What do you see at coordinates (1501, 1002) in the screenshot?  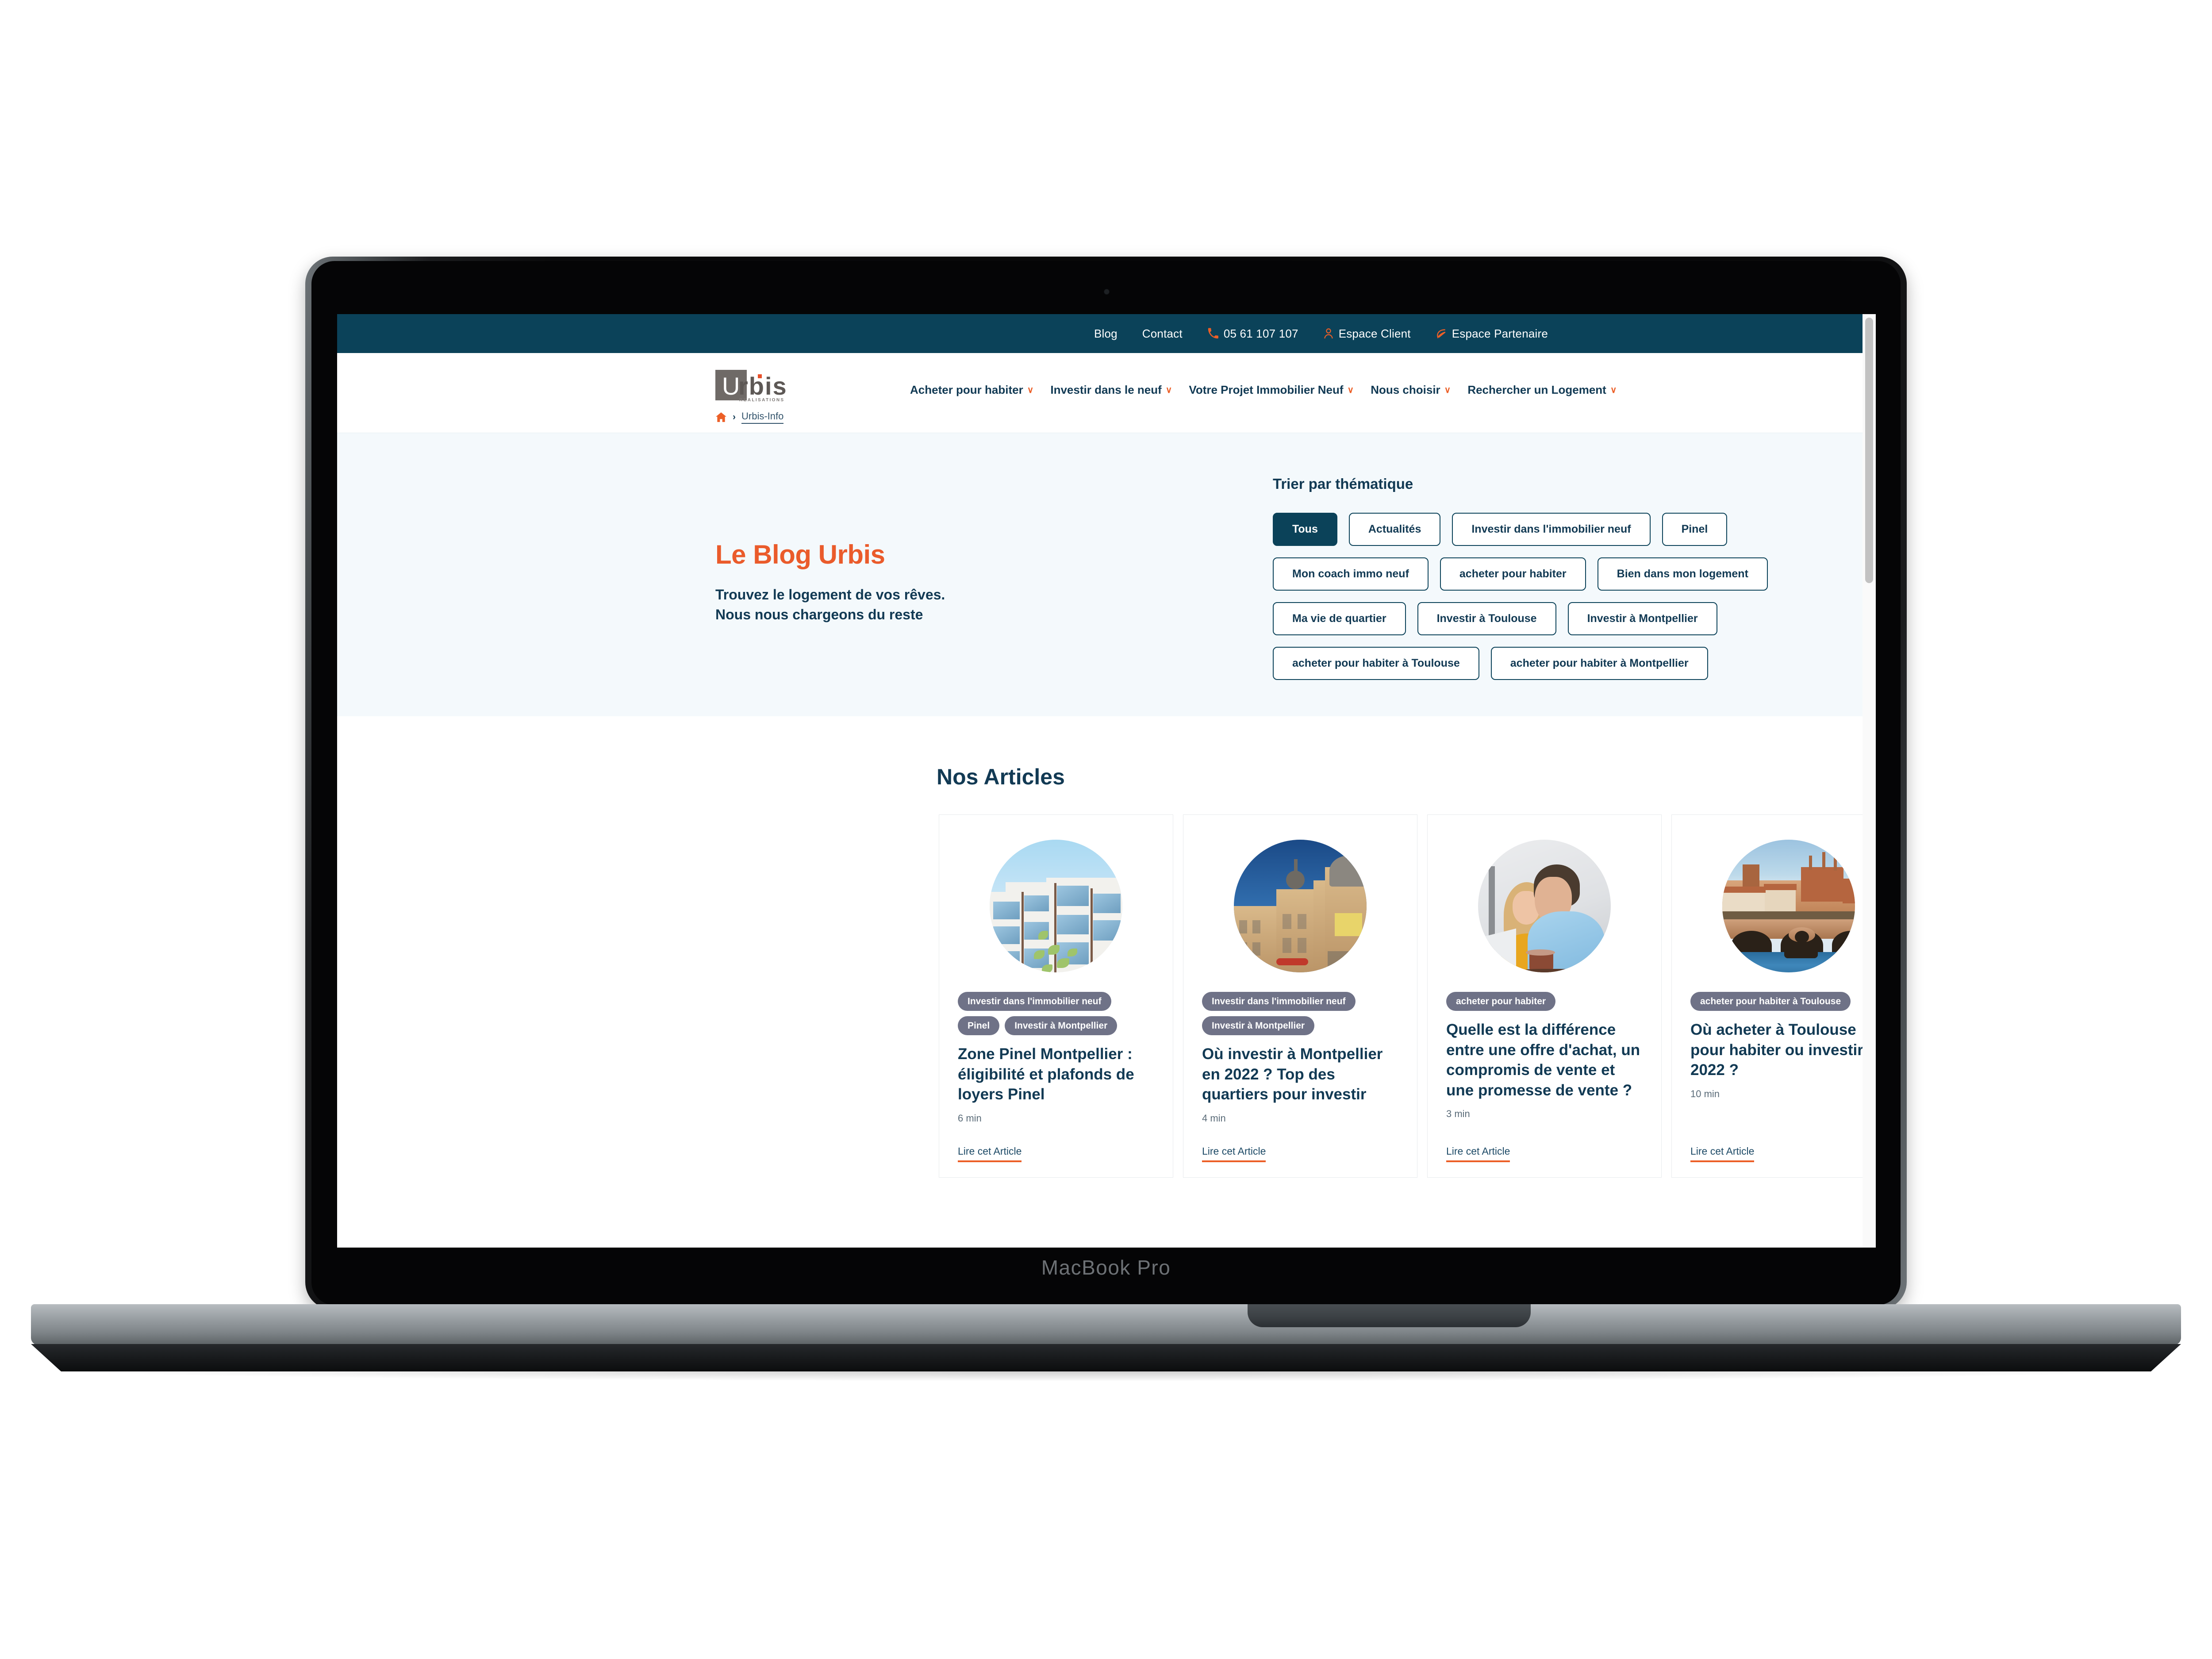 I see `article-tag: acheter pour habiter` at bounding box center [1501, 1002].